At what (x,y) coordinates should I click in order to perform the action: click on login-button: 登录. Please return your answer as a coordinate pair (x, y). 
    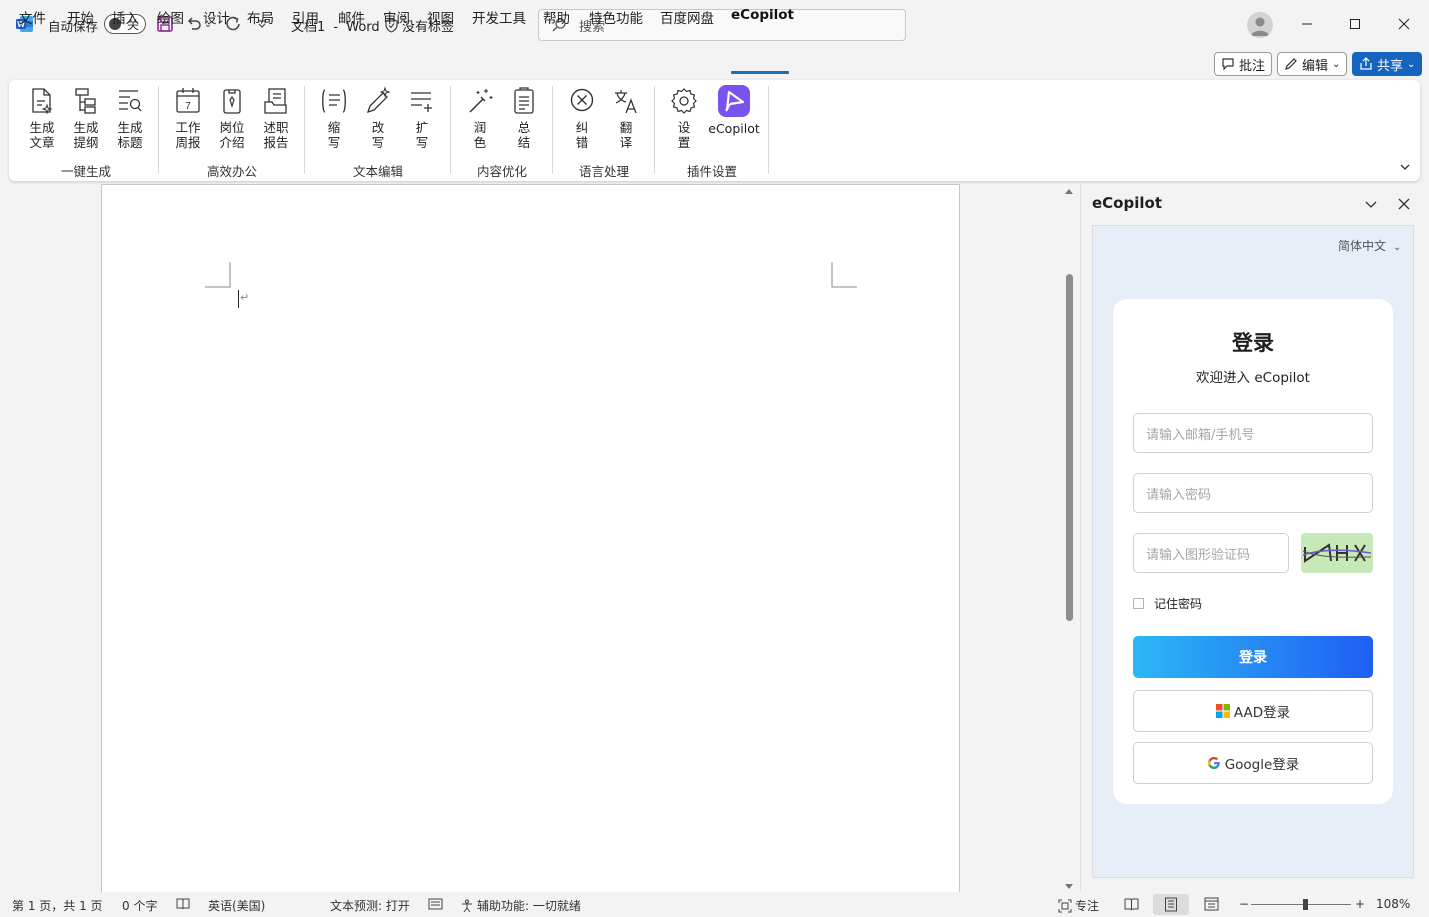
    Looking at the image, I should click on (1253, 657).